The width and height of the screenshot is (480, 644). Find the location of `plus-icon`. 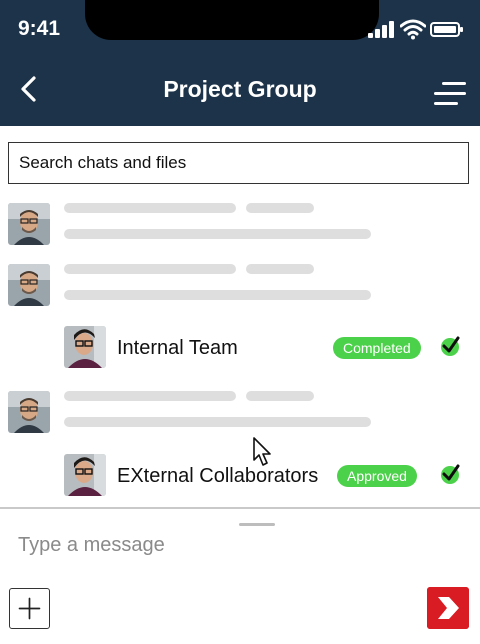

plus-icon is located at coordinates (29, 608).